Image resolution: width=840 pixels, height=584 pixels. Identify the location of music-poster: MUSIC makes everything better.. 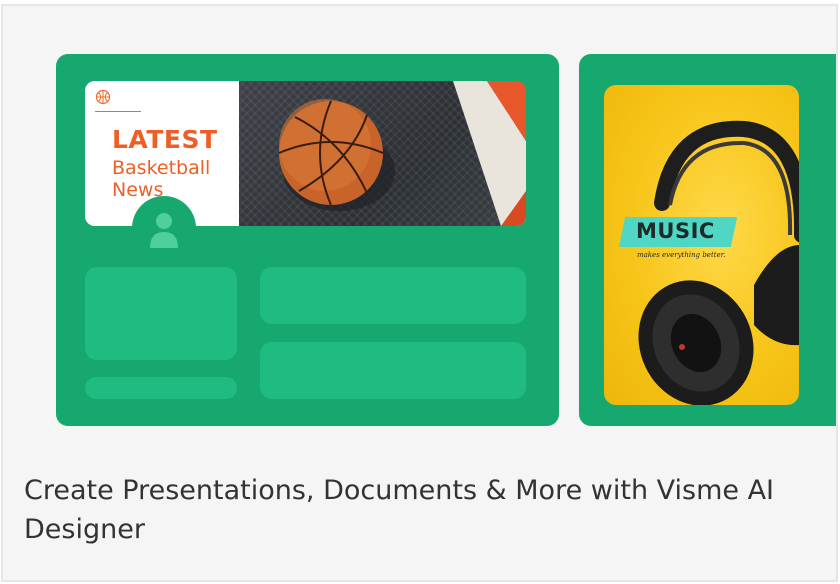
(701, 245).